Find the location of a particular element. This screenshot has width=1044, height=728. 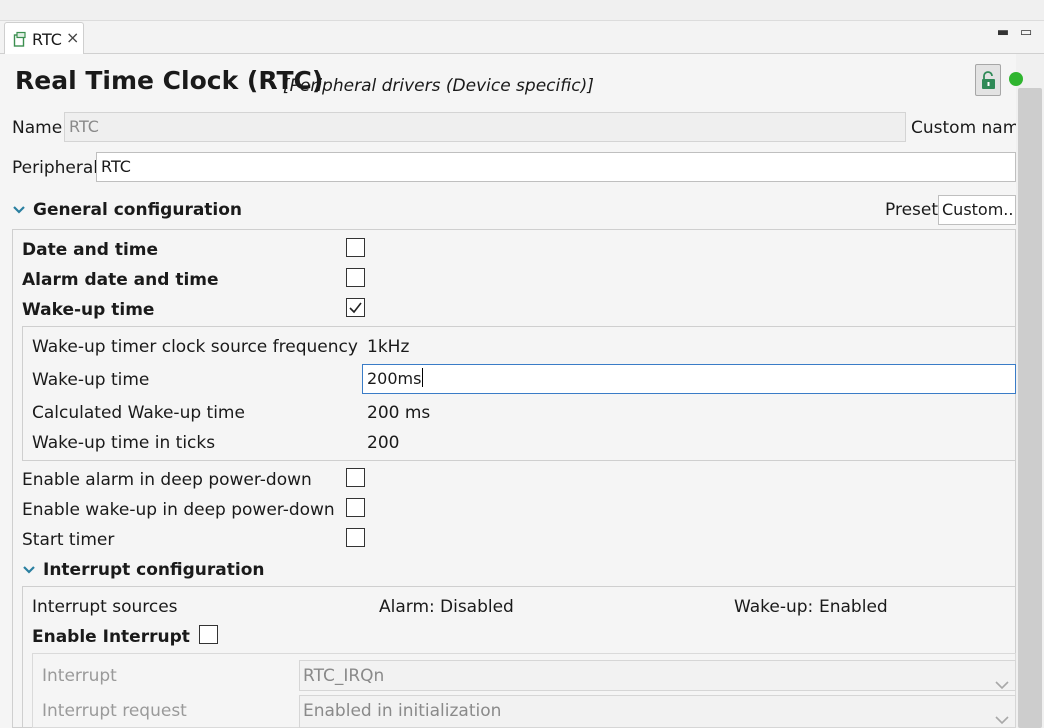

interrupt-label: Interrupt is located at coordinates (79, 676).